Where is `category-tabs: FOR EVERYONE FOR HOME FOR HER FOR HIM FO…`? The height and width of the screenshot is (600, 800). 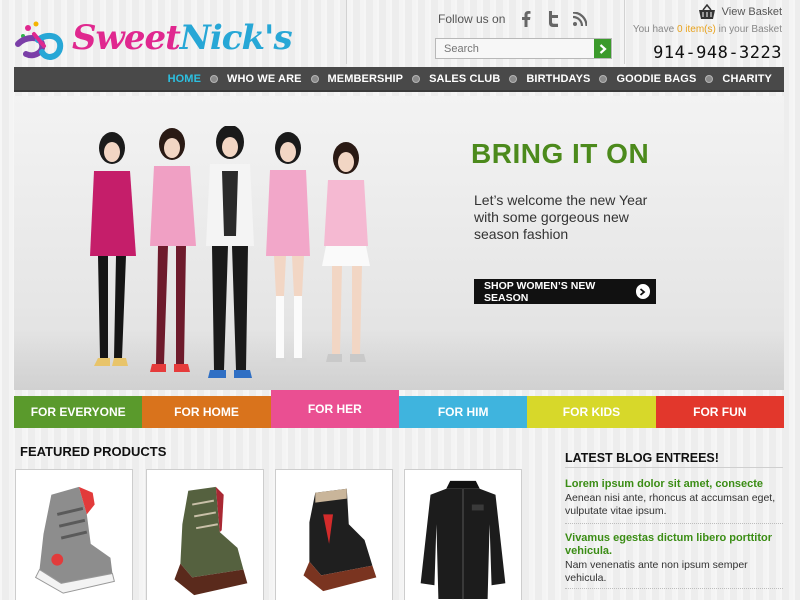 category-tabs: FOR EVERYONE FOR HOME FOR HER FOR HIM FO… is located at coordinates (399, 409).